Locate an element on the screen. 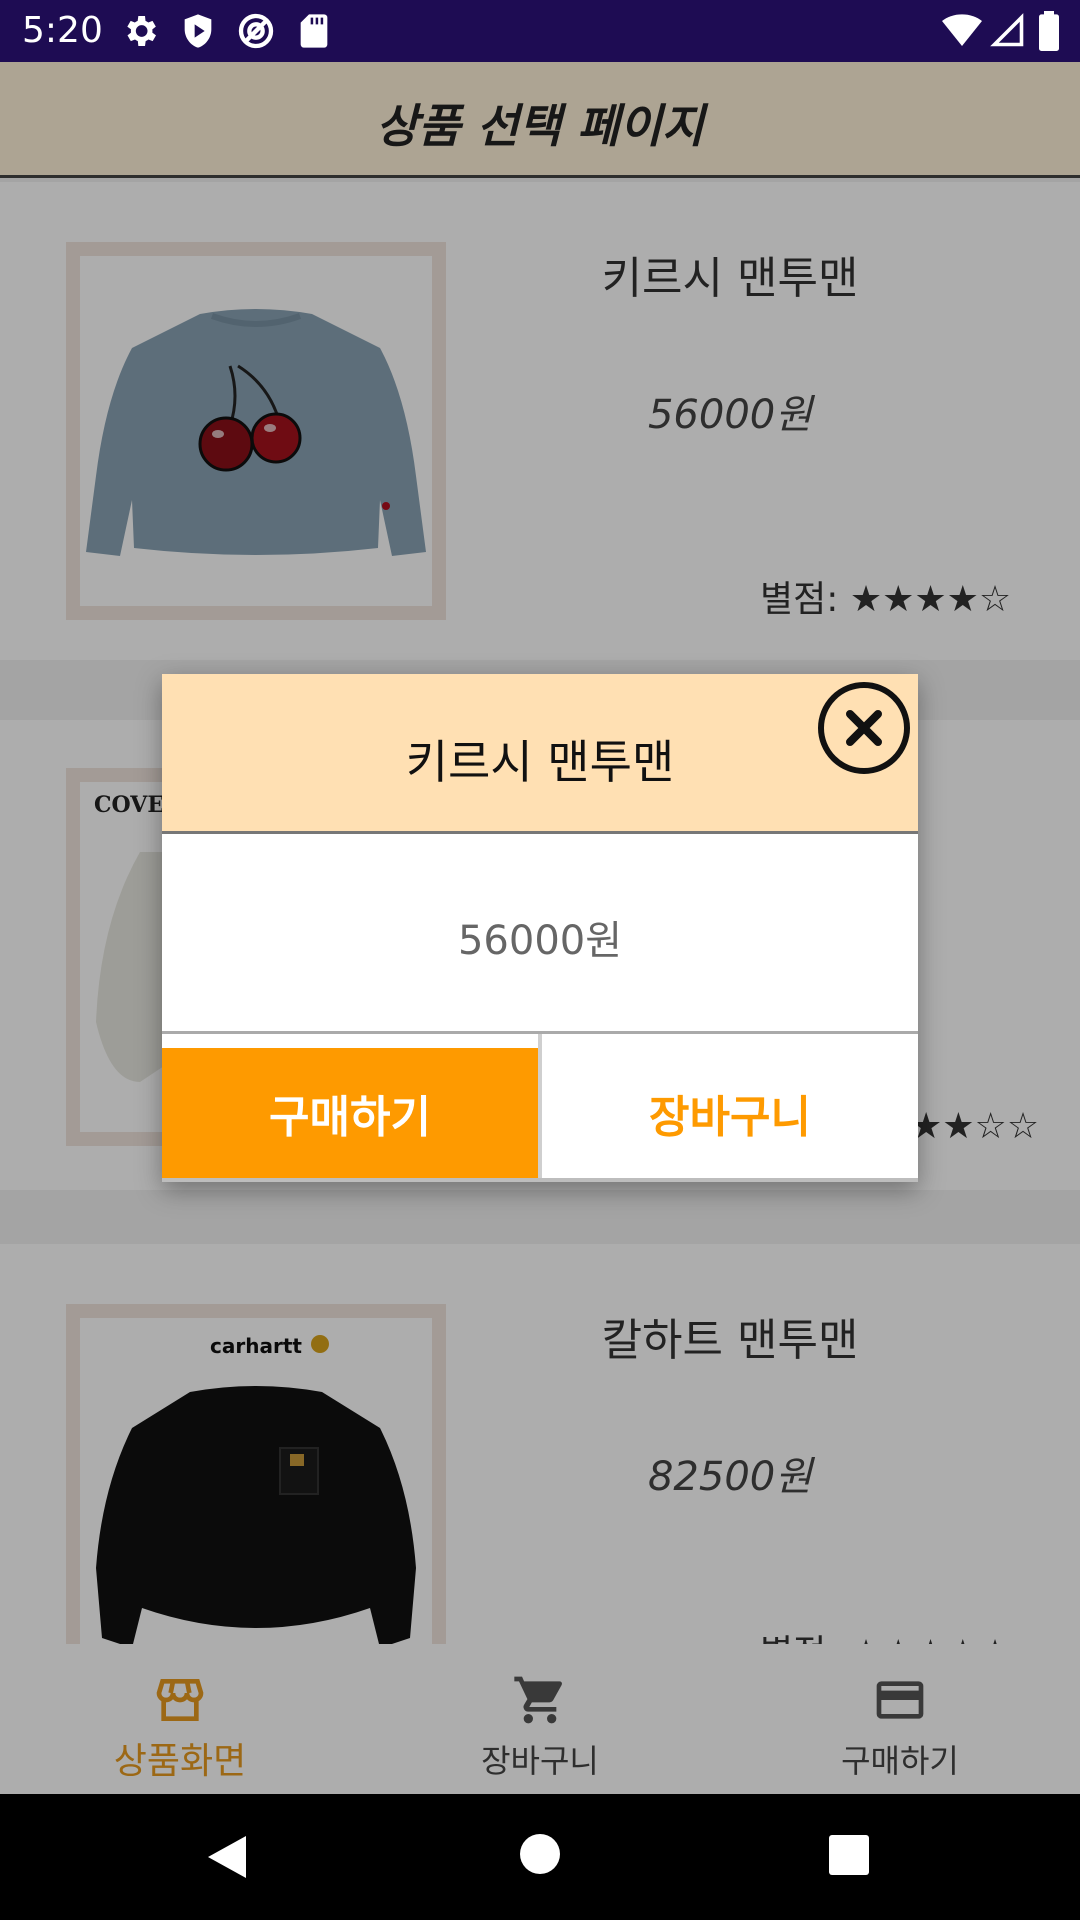 Image resolution: width=1080 pixels, height=1920 pixels. back-icon is located at coordinates (229, 1857).